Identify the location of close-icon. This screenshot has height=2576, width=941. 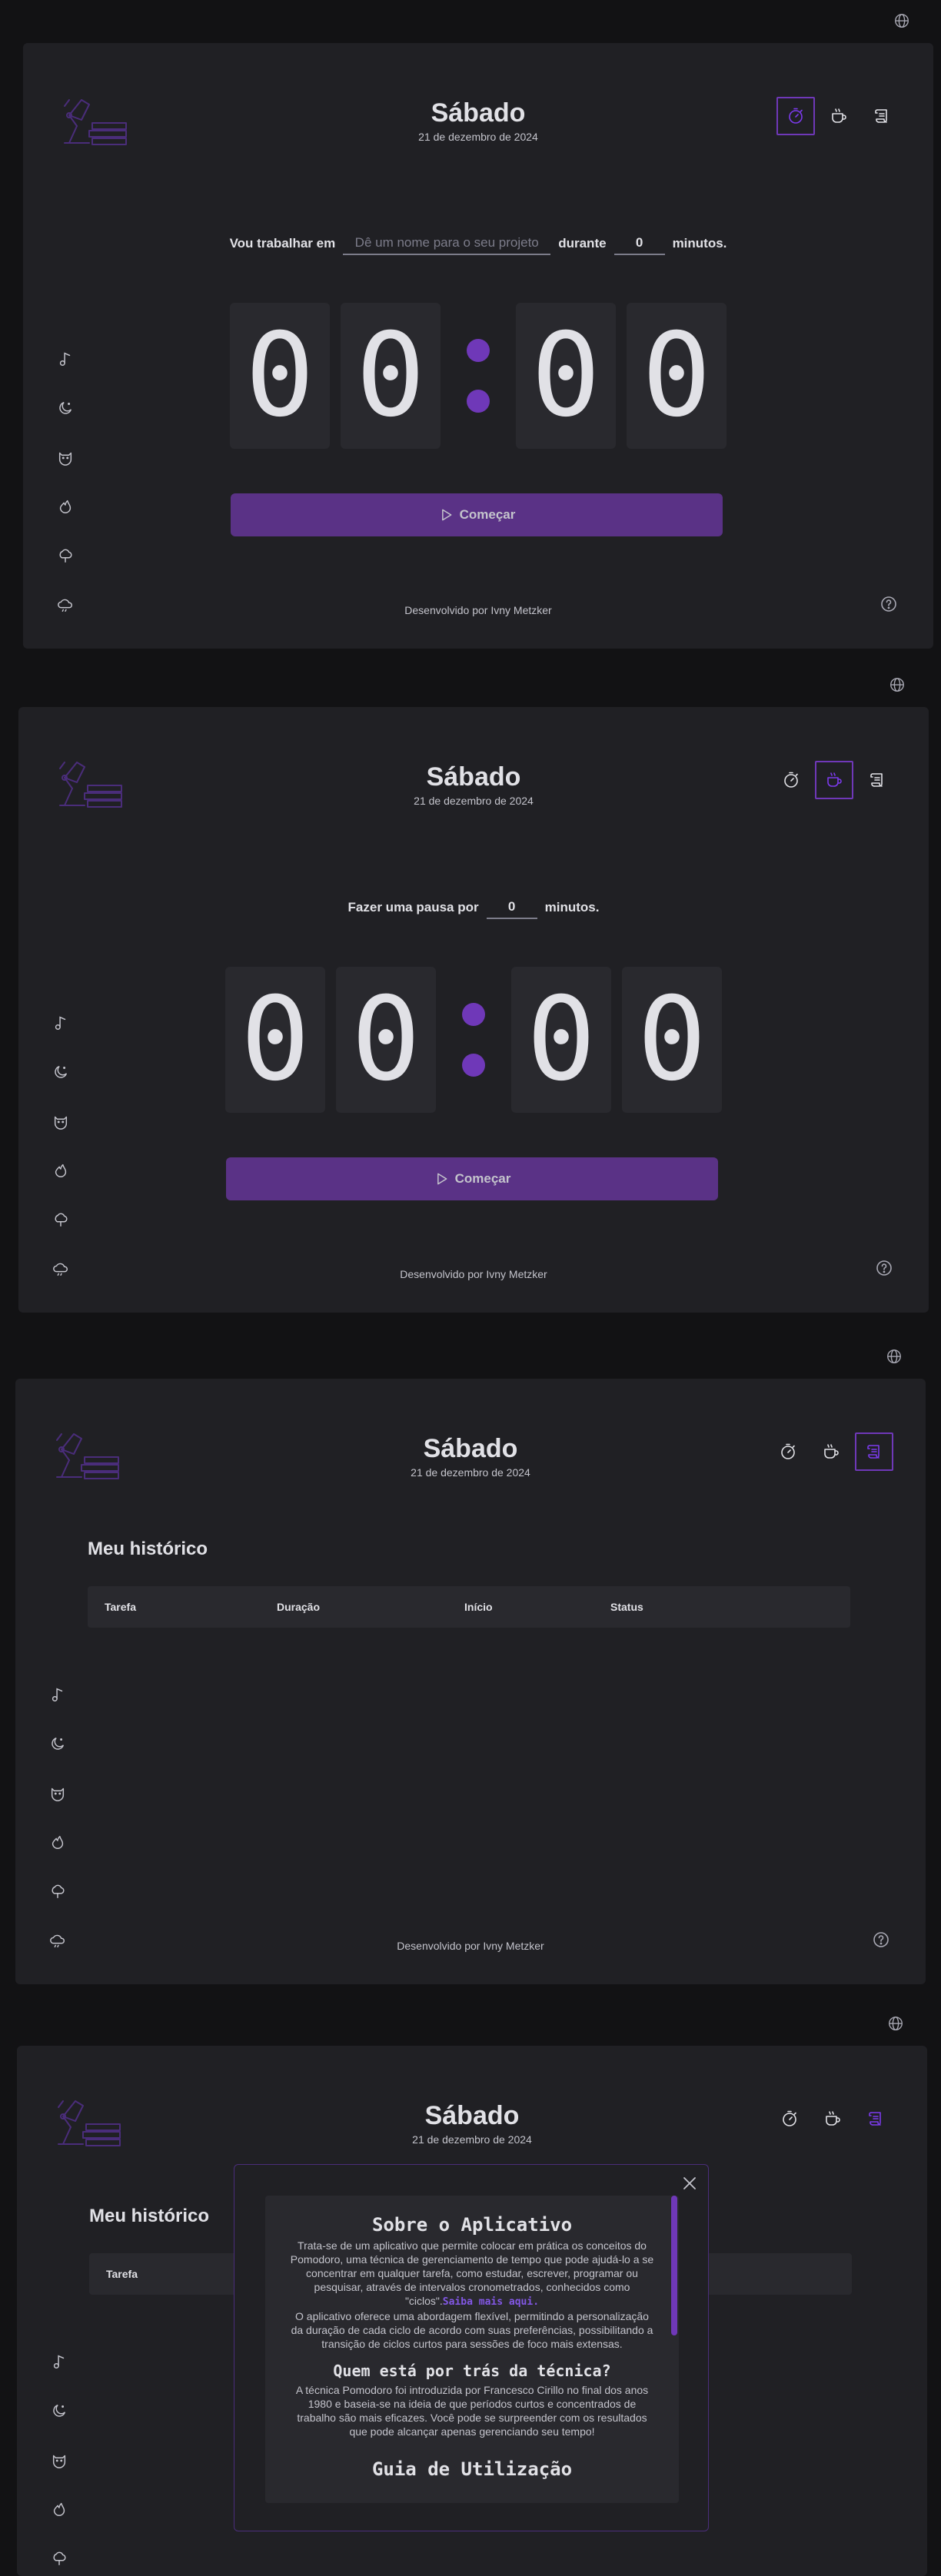
(689, 2183).